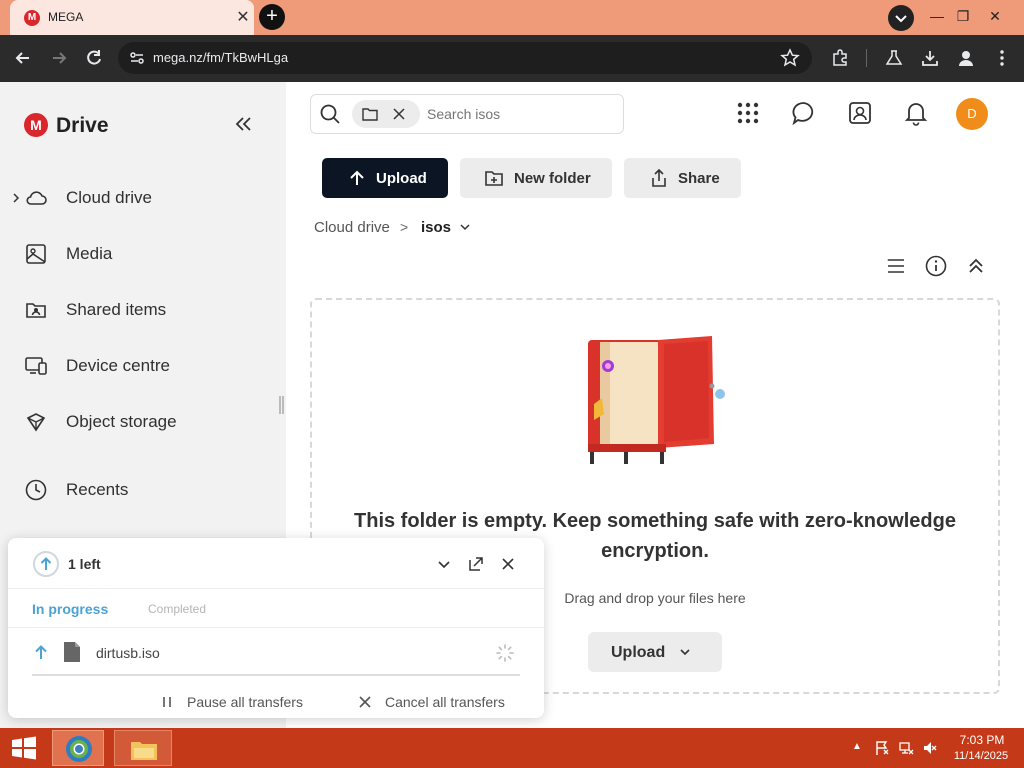  I want to click on transfer-progress-bar, so click(276, 675).